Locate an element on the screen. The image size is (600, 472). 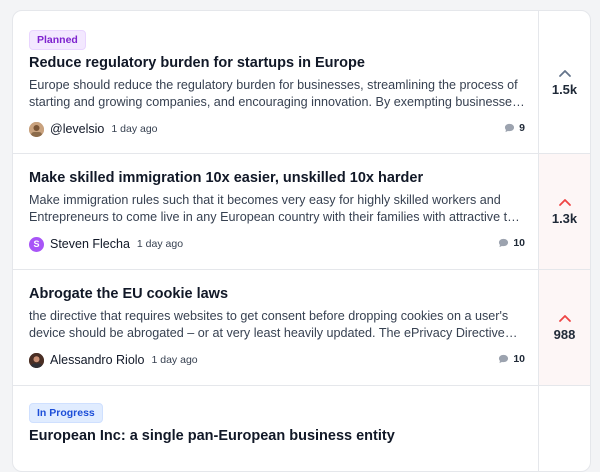
comments-count: 9 is located at coordinates (514, 128).